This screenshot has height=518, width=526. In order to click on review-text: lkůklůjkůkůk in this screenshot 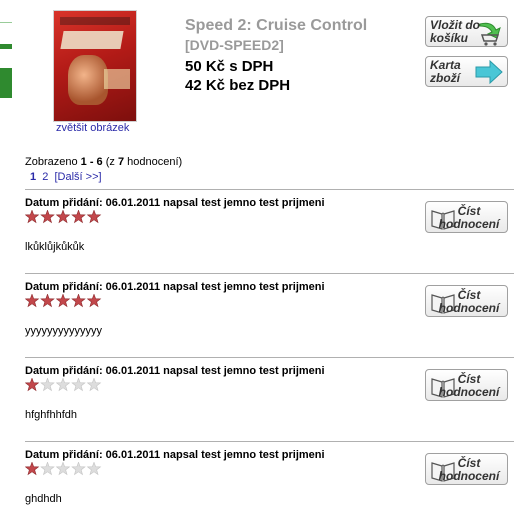, I will do `click(55, 247)`.